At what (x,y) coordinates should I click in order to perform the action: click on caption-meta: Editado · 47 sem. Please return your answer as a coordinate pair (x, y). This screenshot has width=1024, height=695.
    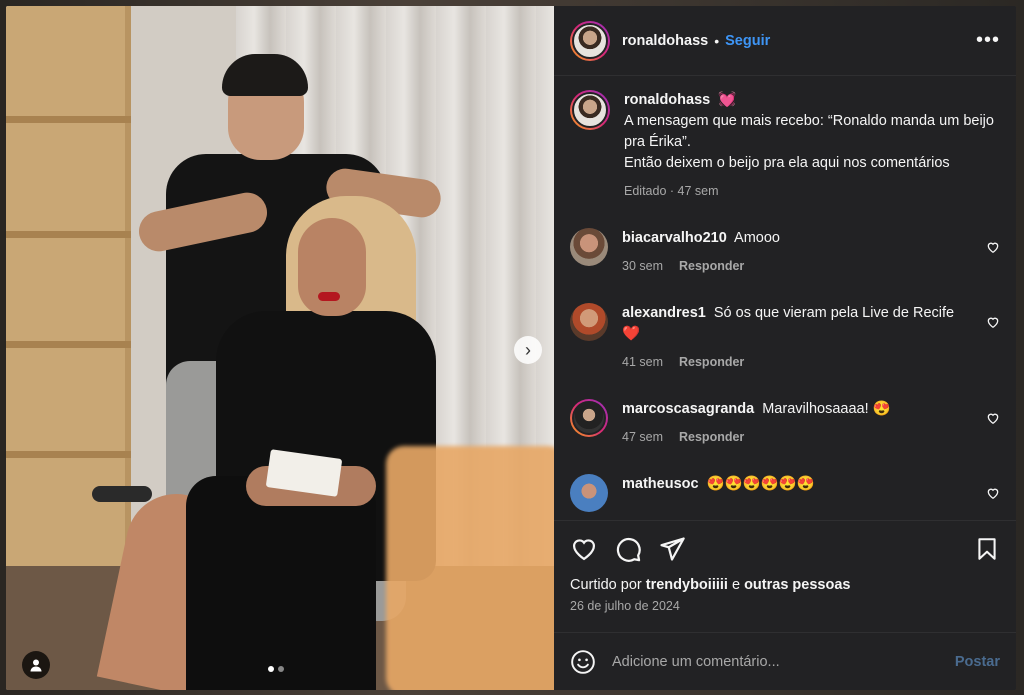
    Looking at the image, I should click on (671, 191).